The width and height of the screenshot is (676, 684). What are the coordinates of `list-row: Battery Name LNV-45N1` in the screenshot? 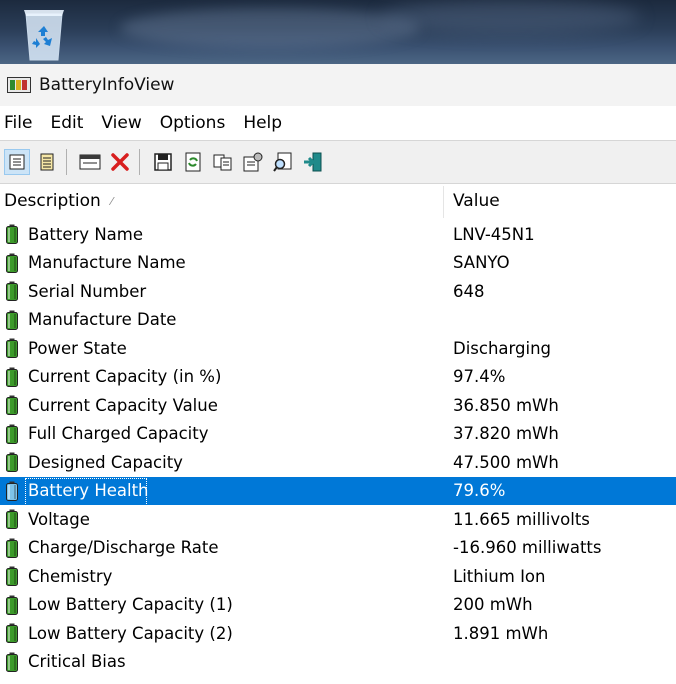 It's located at (338, 234).